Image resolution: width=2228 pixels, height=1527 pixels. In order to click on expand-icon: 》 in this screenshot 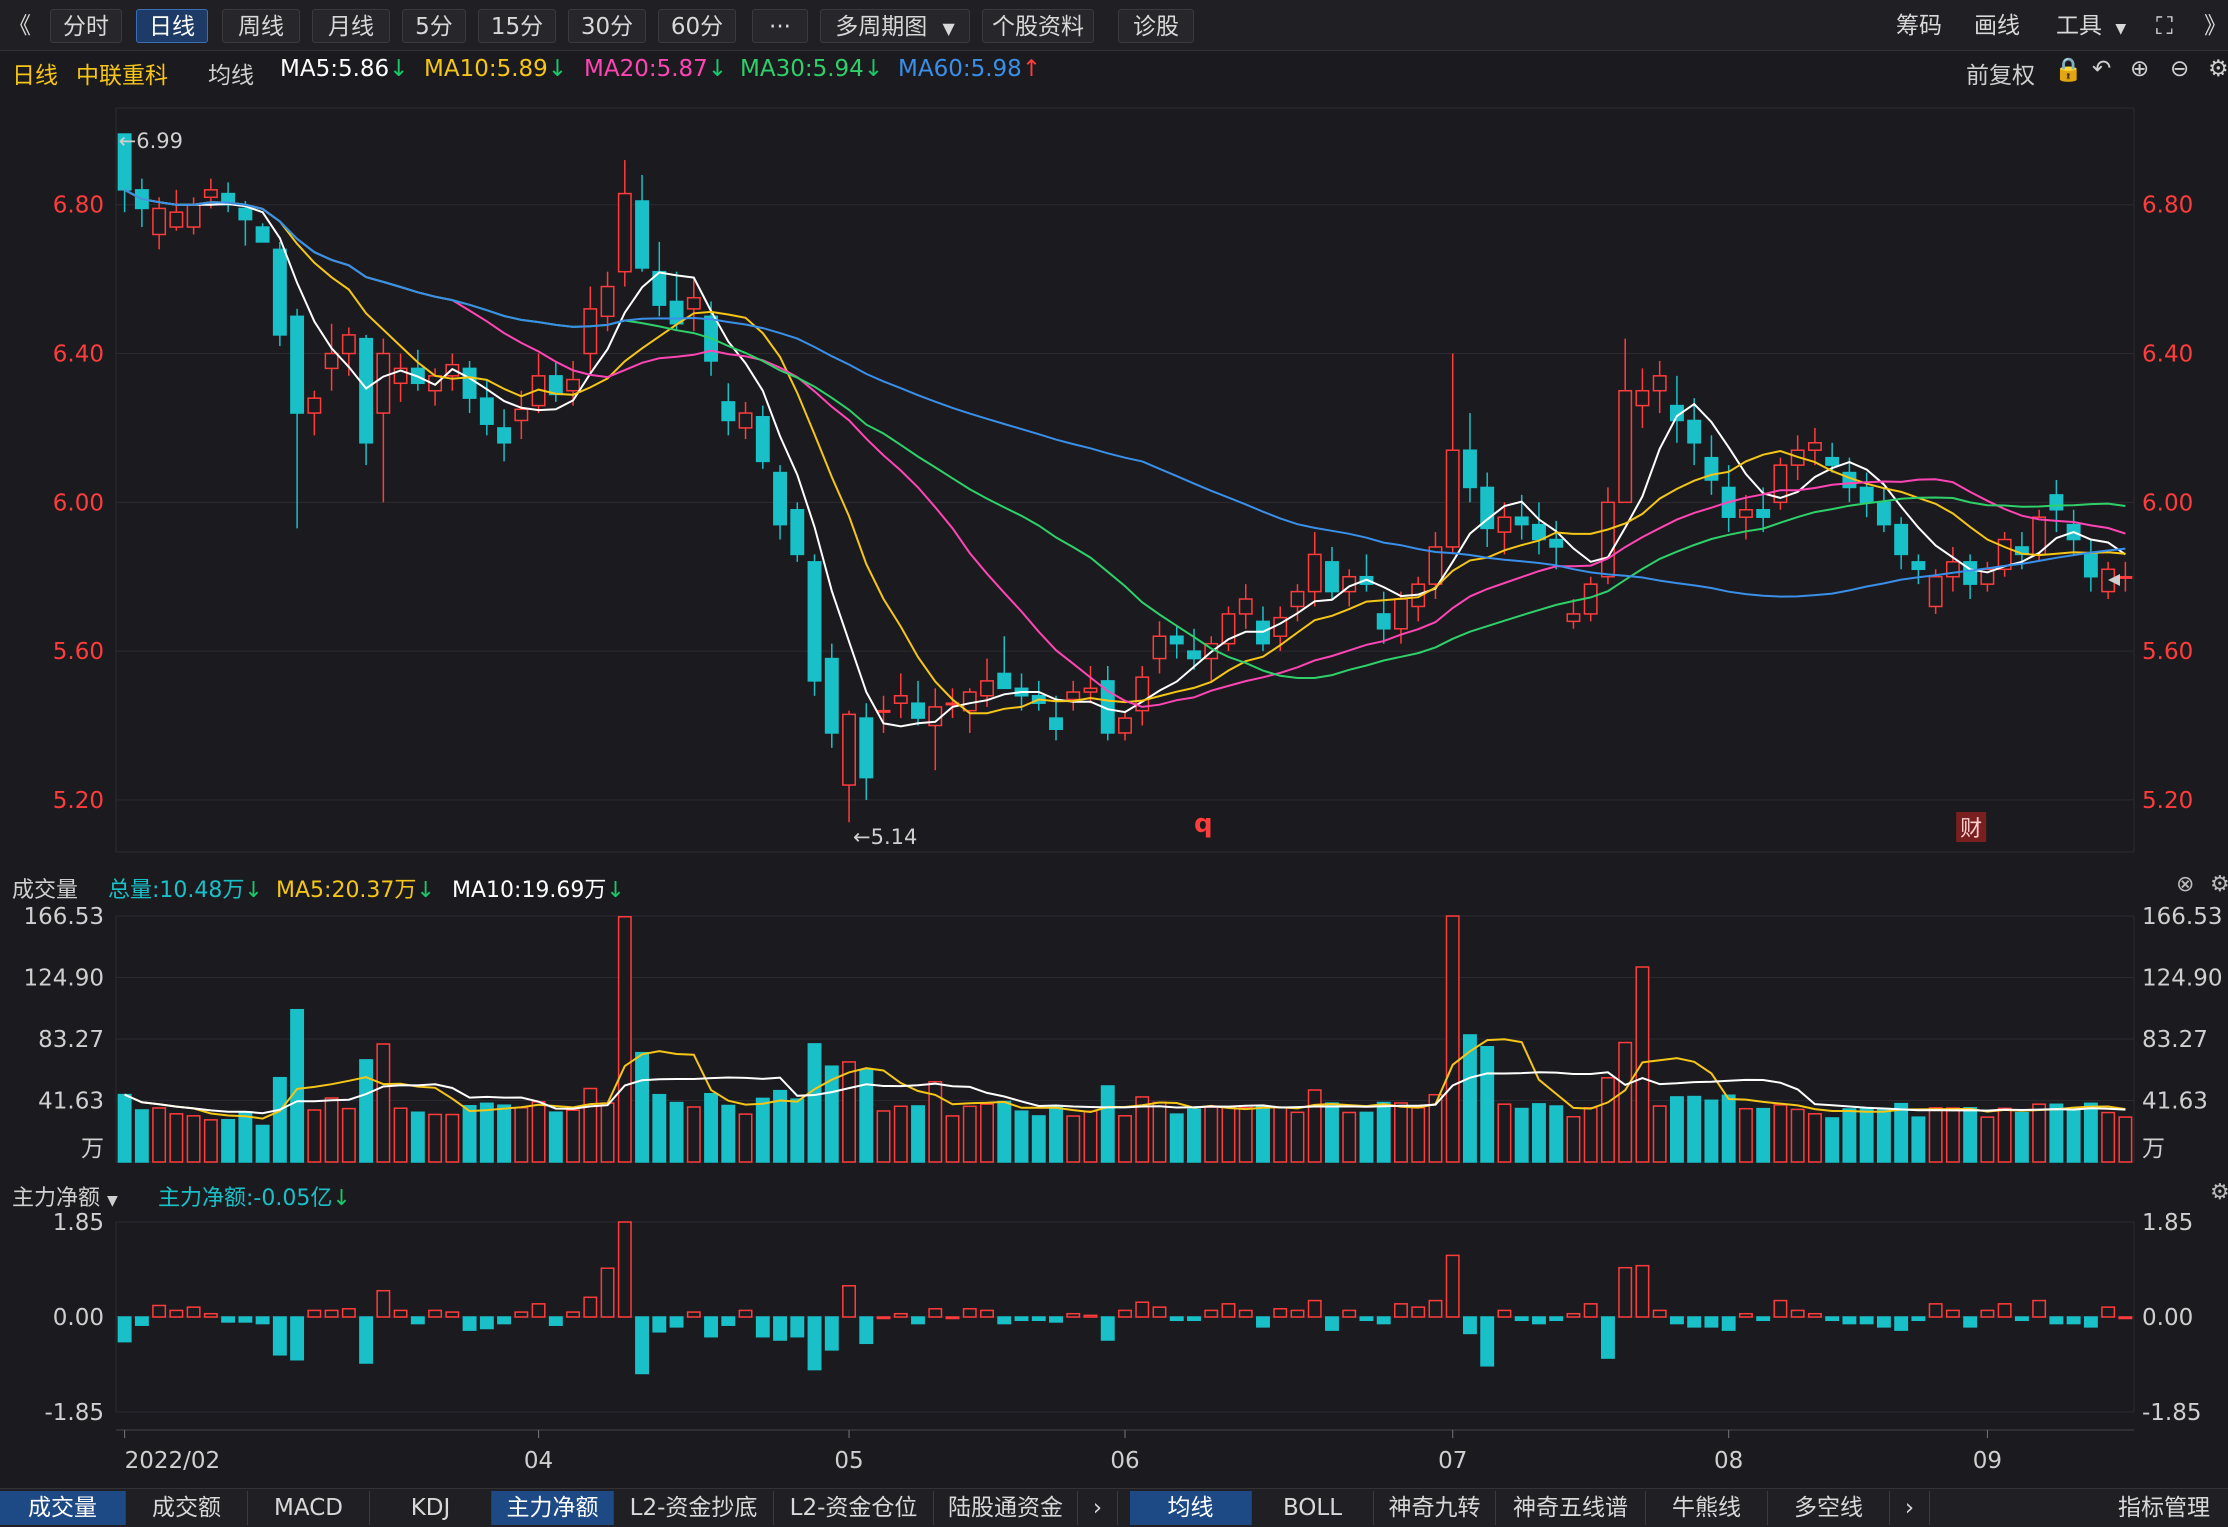, I will do `click(2215, 26)`.